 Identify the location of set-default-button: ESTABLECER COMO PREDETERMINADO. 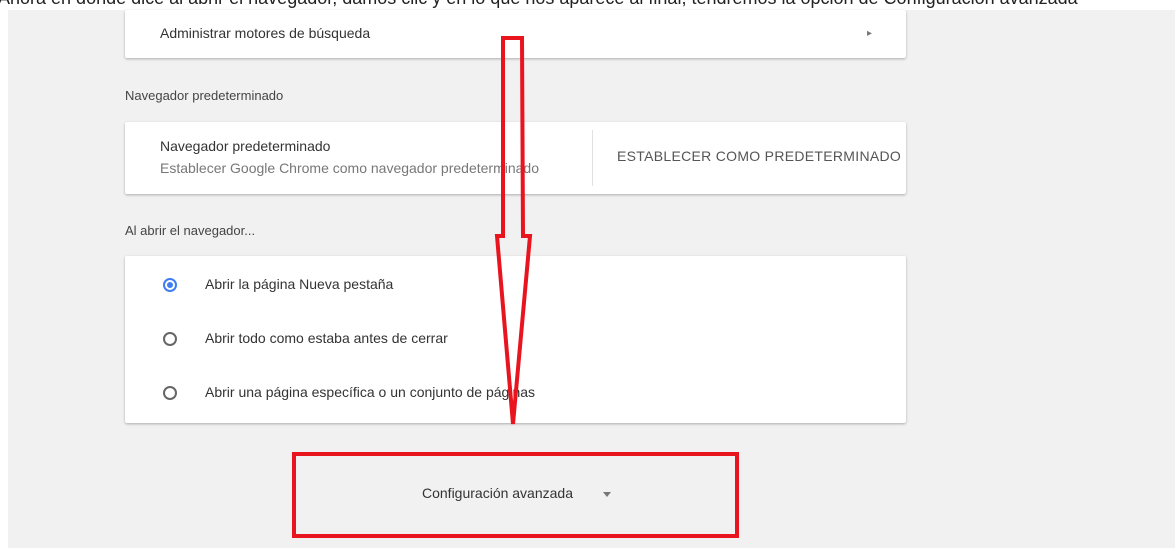
(759, 156).